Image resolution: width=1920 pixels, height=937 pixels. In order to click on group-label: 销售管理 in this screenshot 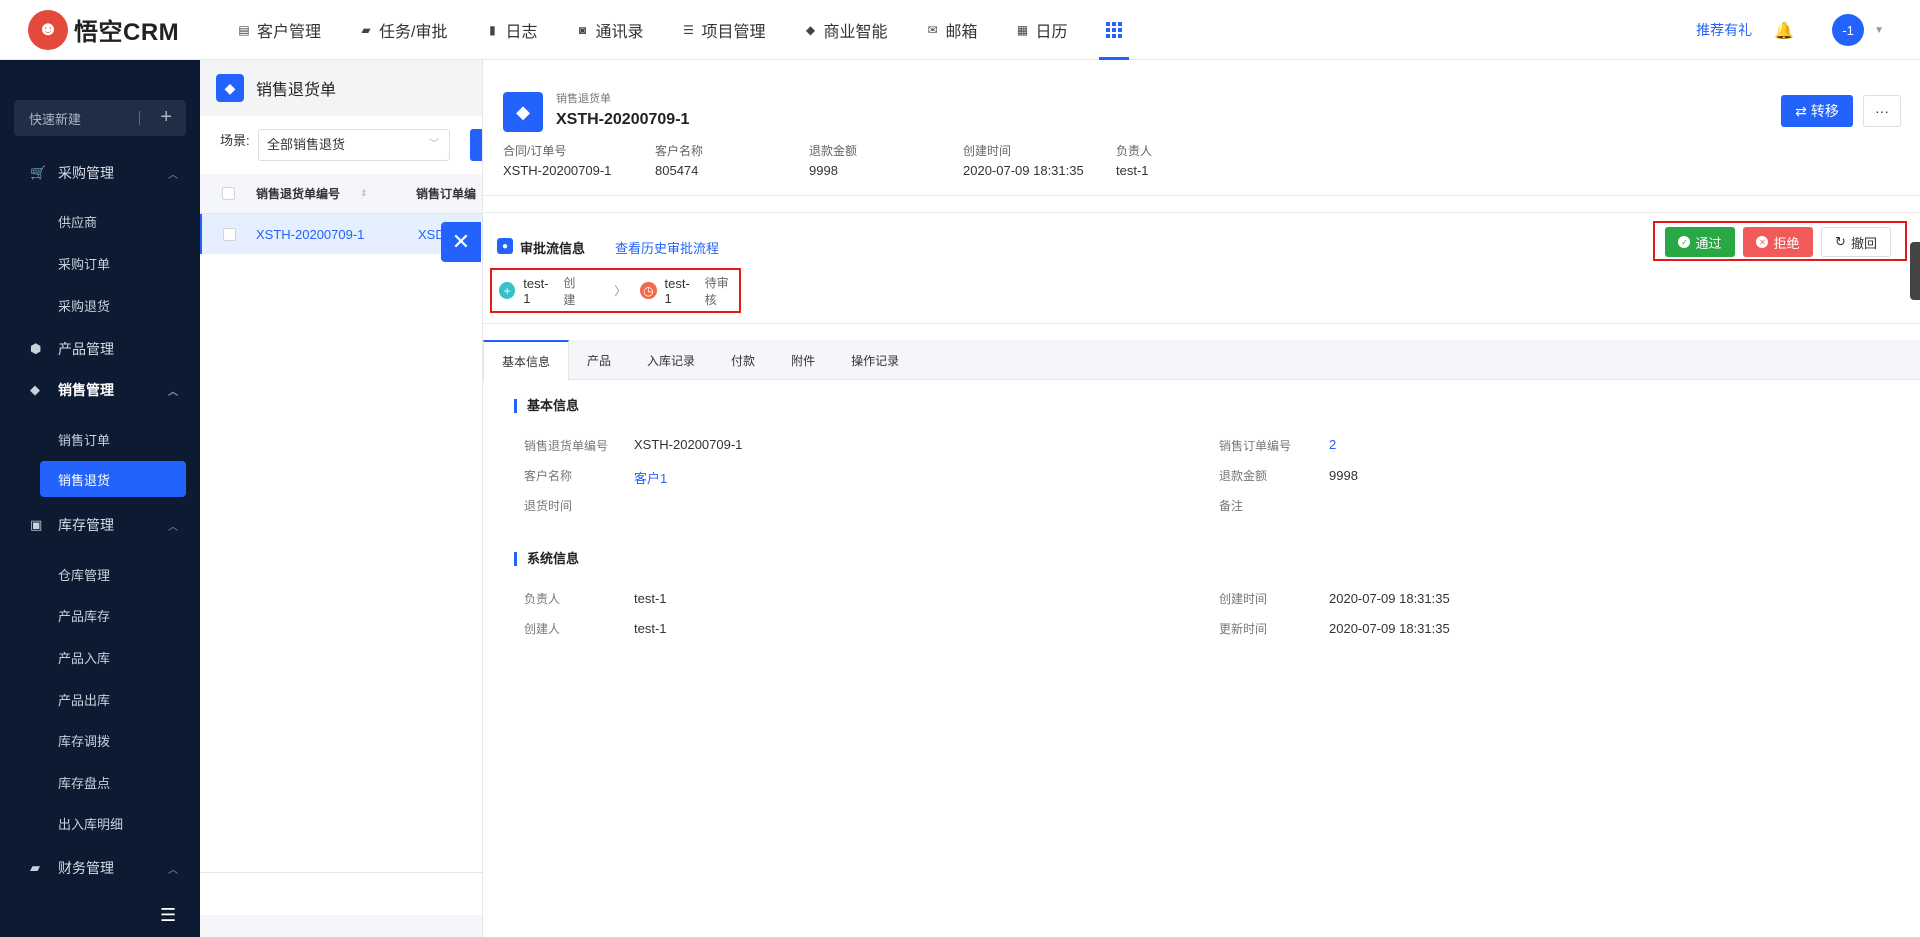, I will do `click(86, 390)`.